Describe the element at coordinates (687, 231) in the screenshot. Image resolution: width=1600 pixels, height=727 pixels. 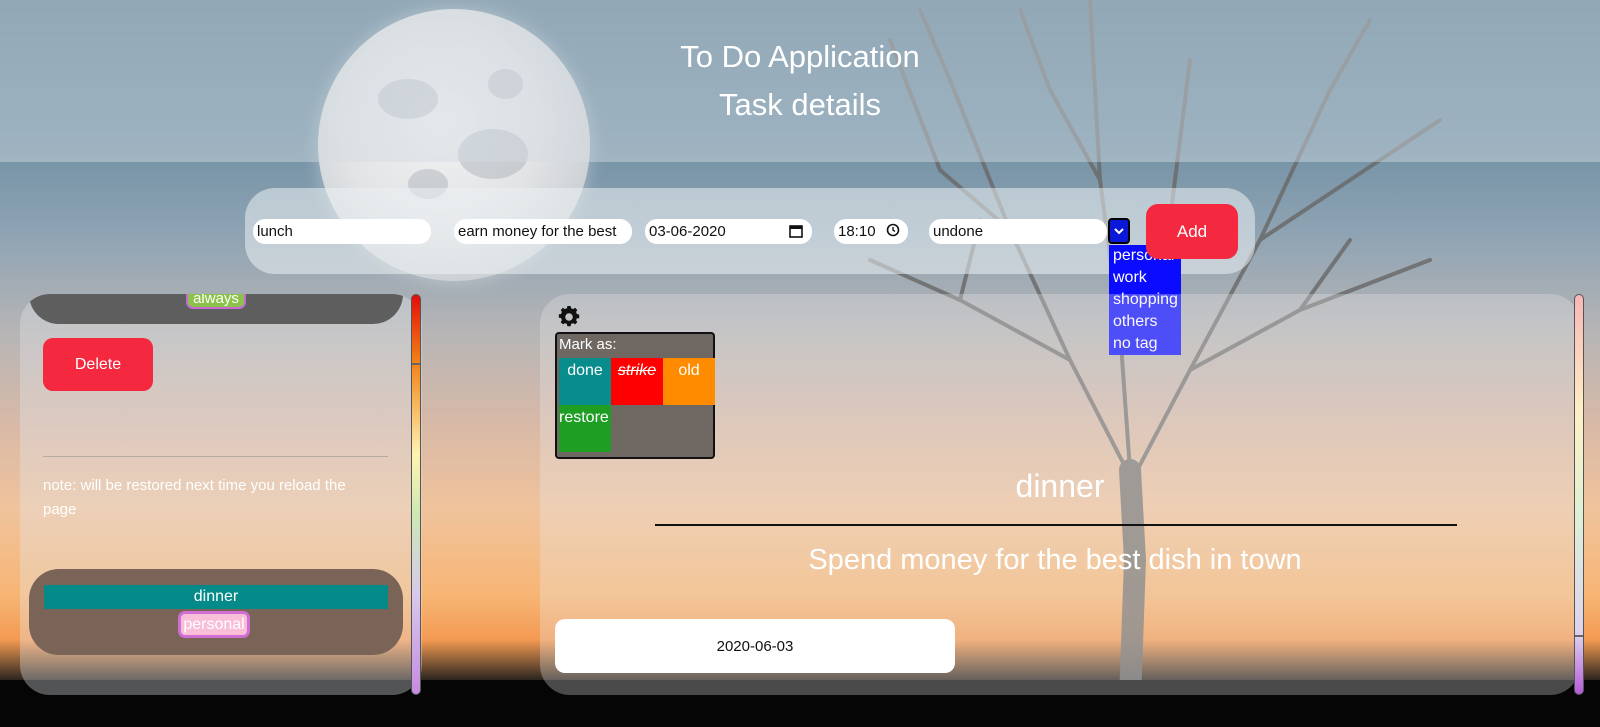
I see `date-input-value: 03-06-2020` at that location.